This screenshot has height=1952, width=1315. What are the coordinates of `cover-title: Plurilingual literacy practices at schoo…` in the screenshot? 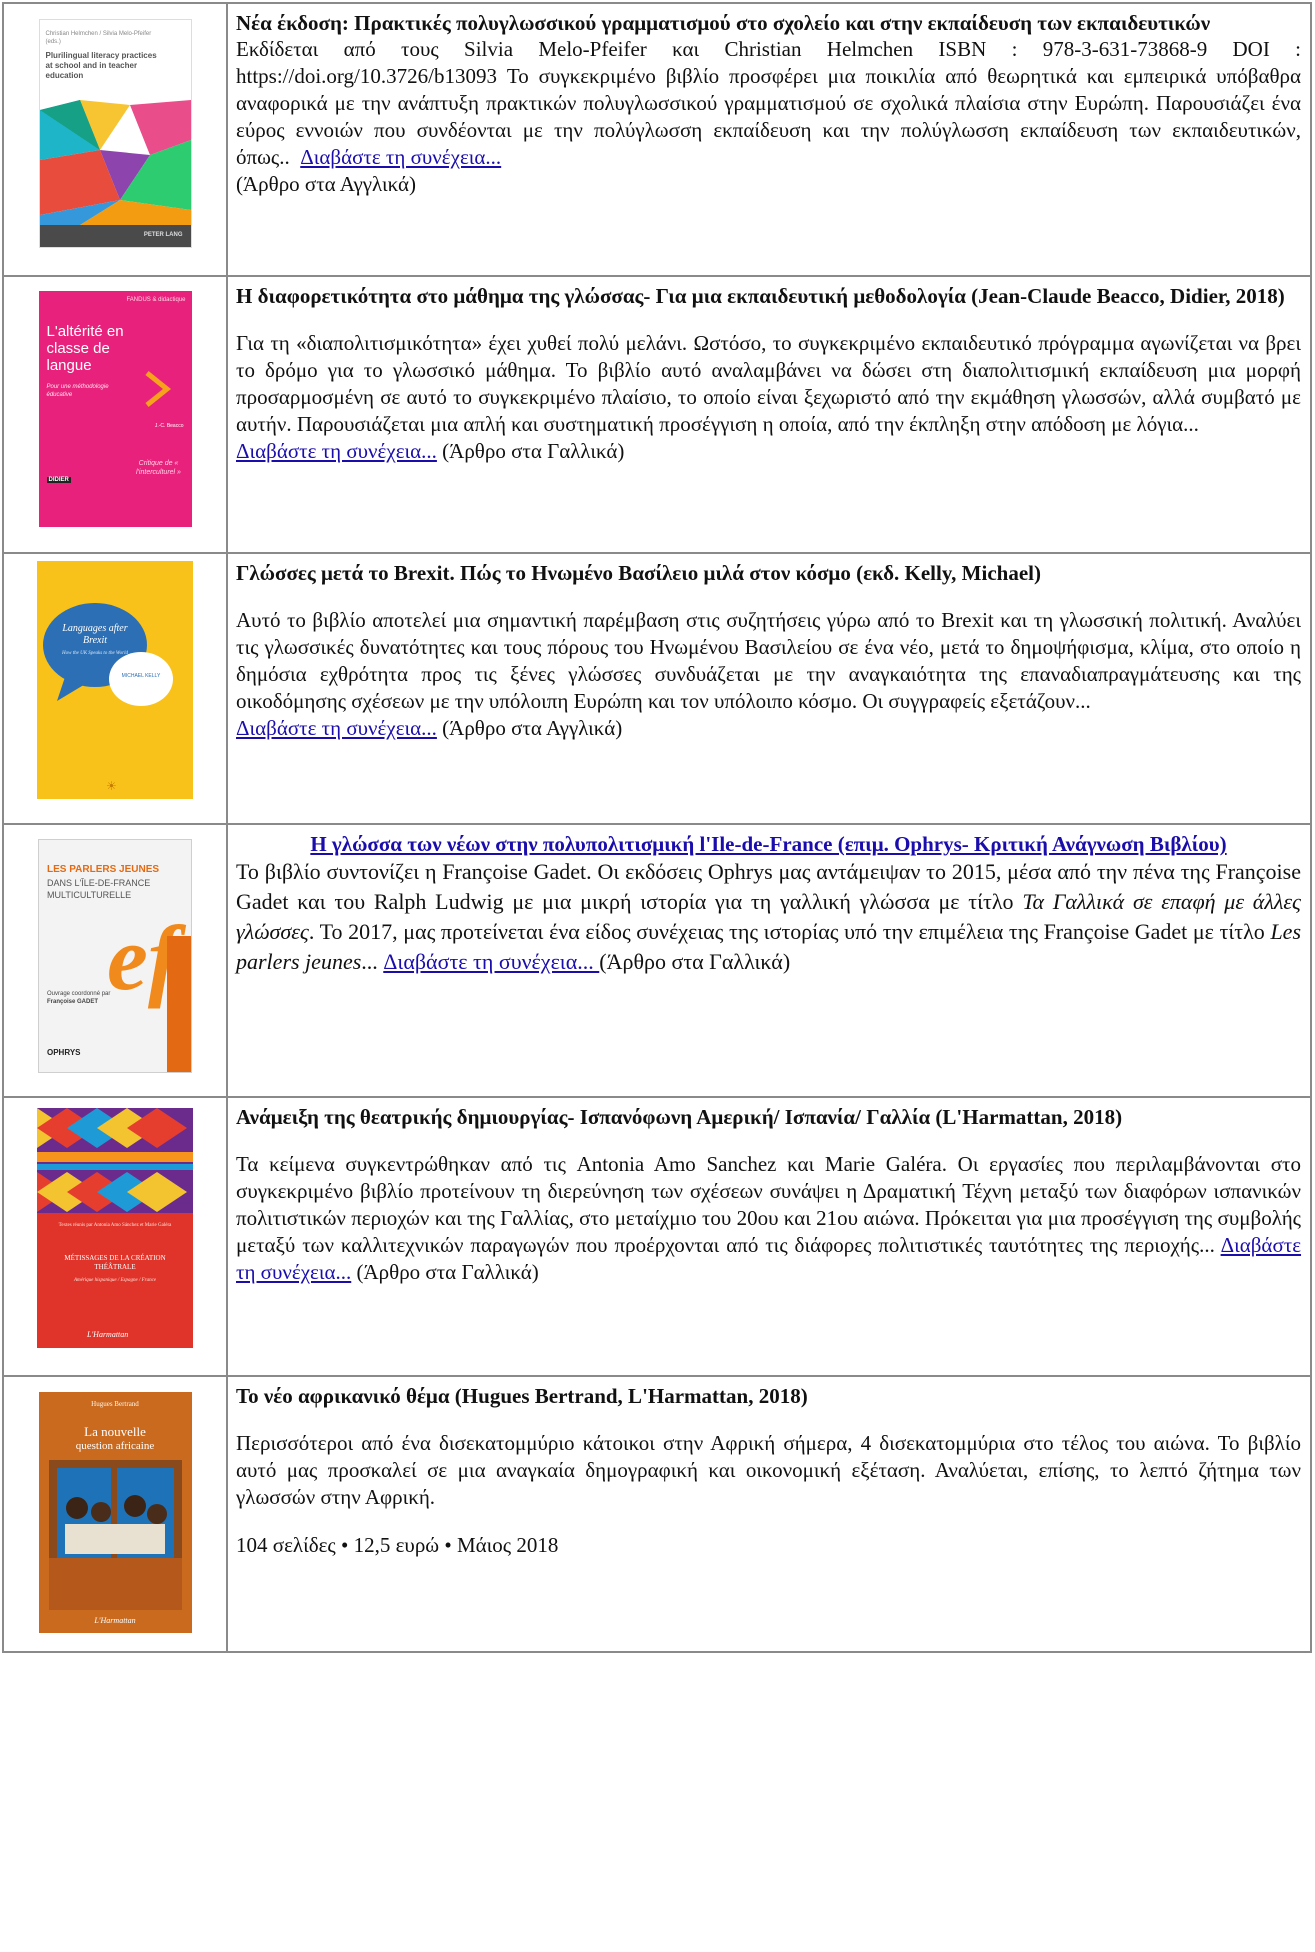 It's located at (101, 65).